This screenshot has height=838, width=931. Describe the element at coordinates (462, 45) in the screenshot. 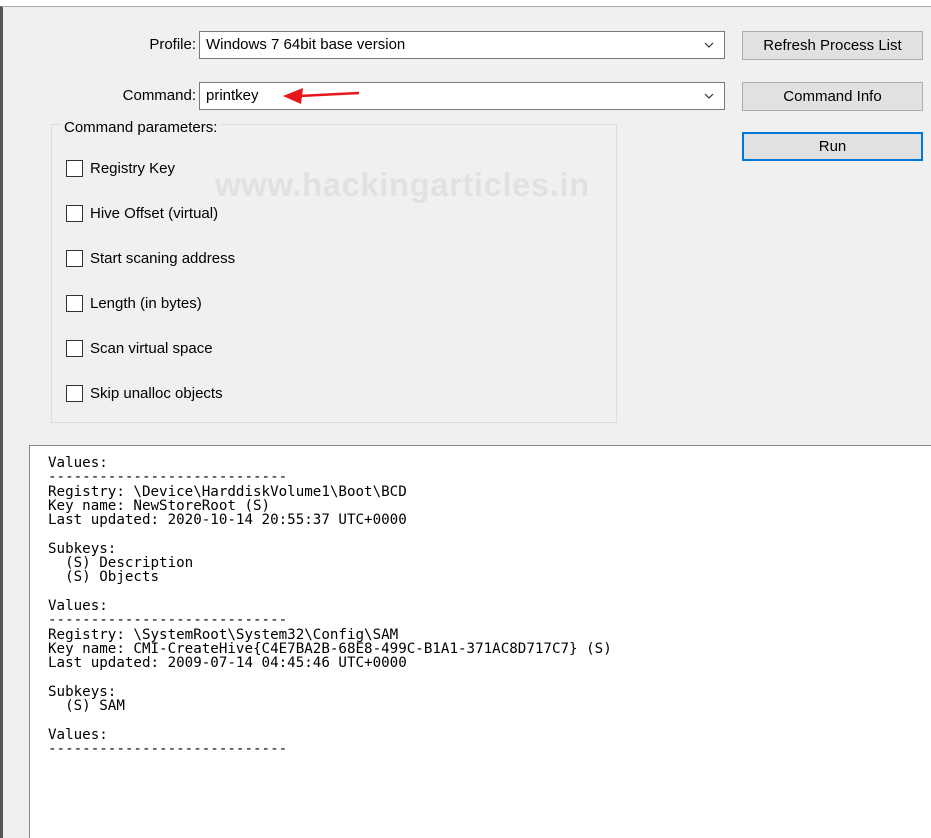

I see `profile-select: Windows 7 64bit base version` at that location.